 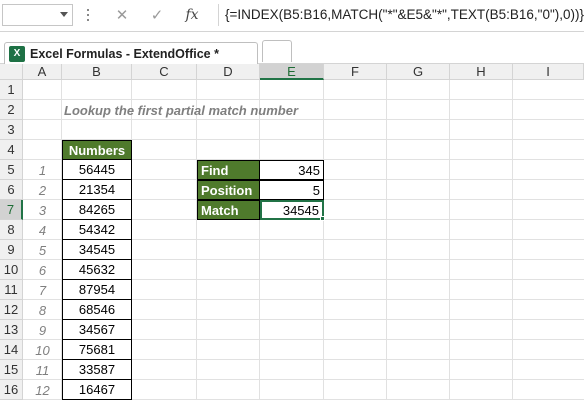 I want to click on row-header-13: 13, so click(x=11, y=330).